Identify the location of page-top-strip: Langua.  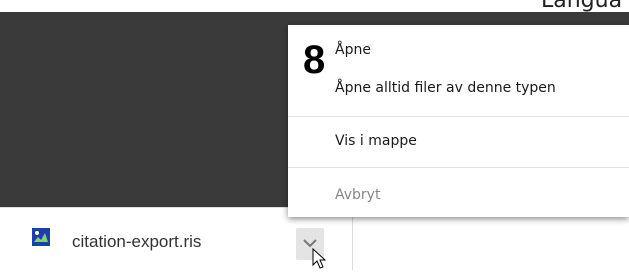
(314, 6).